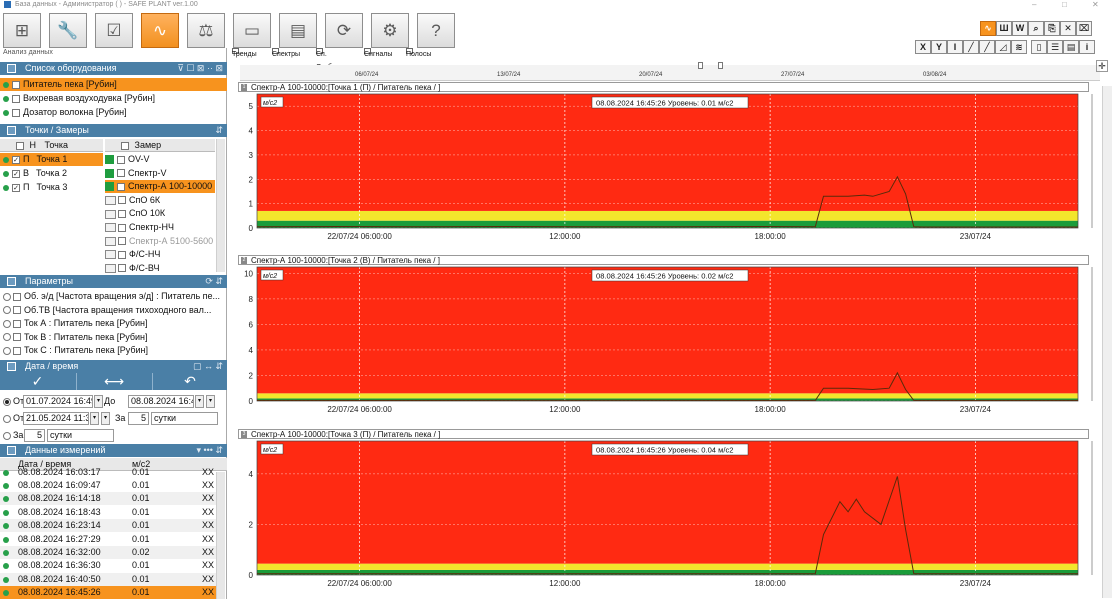 This screenshot has width=1112, height=599. Describe the element at coordinates (98, 401) in the screenshot. I see `from-date-spin-1: ▾` at that location.